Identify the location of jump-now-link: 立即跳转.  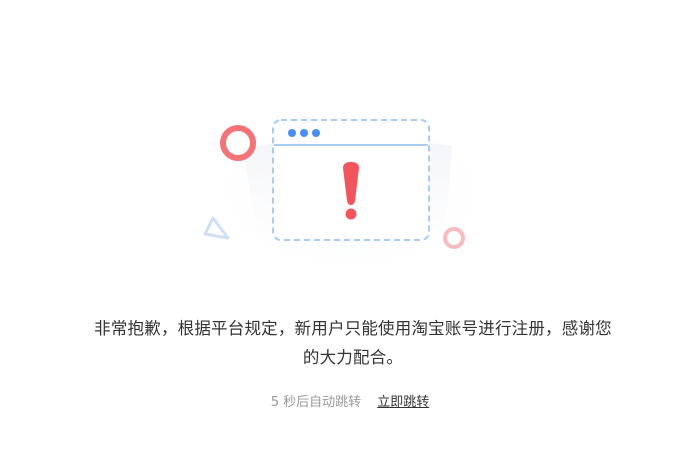
(403, 402).